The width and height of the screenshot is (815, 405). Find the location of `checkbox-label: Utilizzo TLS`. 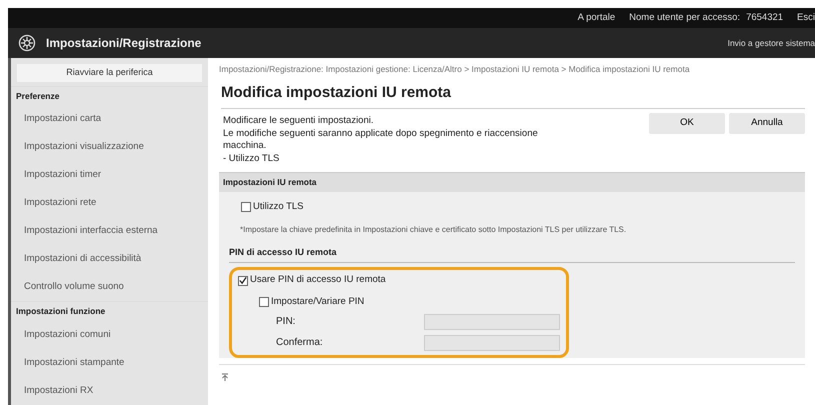

checkbox-label: Utilizzo TLS is located at coordinates (278, 207).